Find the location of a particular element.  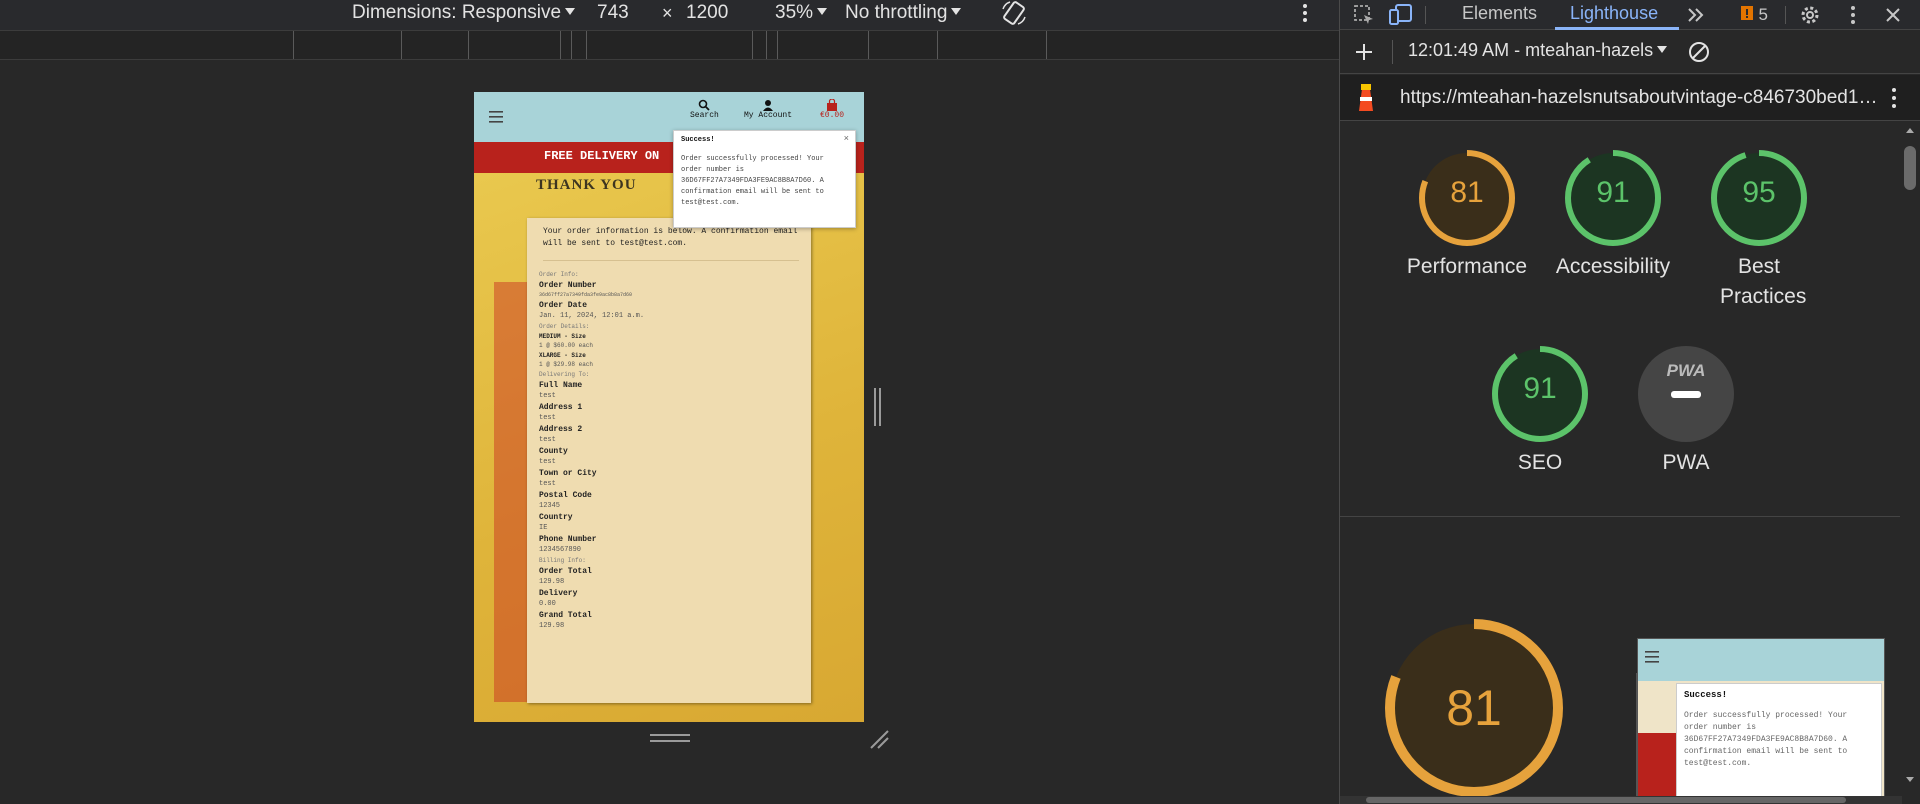

new-report-plus-icon is located at coordinates (1364, 52).